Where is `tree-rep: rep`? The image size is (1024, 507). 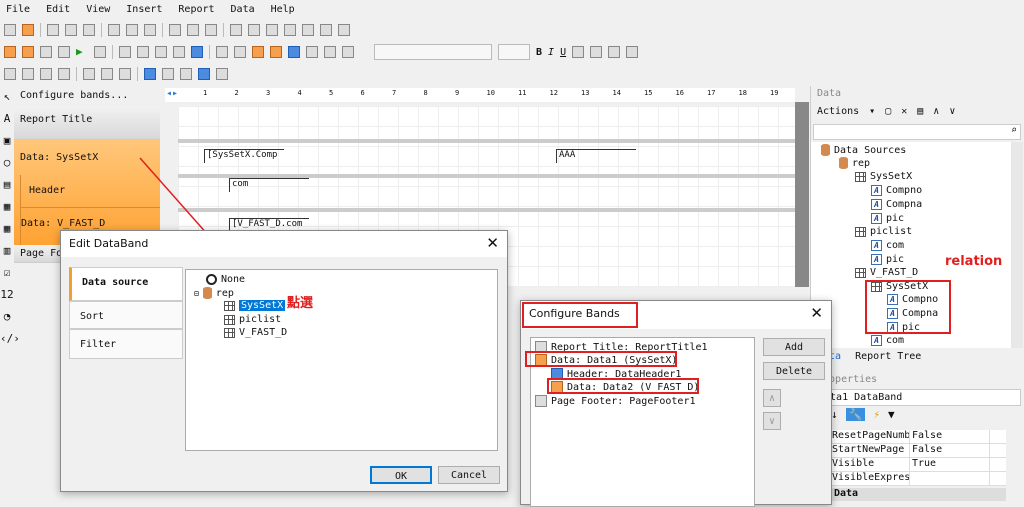
tree-rep: rep is located at coordinates (225, 293).